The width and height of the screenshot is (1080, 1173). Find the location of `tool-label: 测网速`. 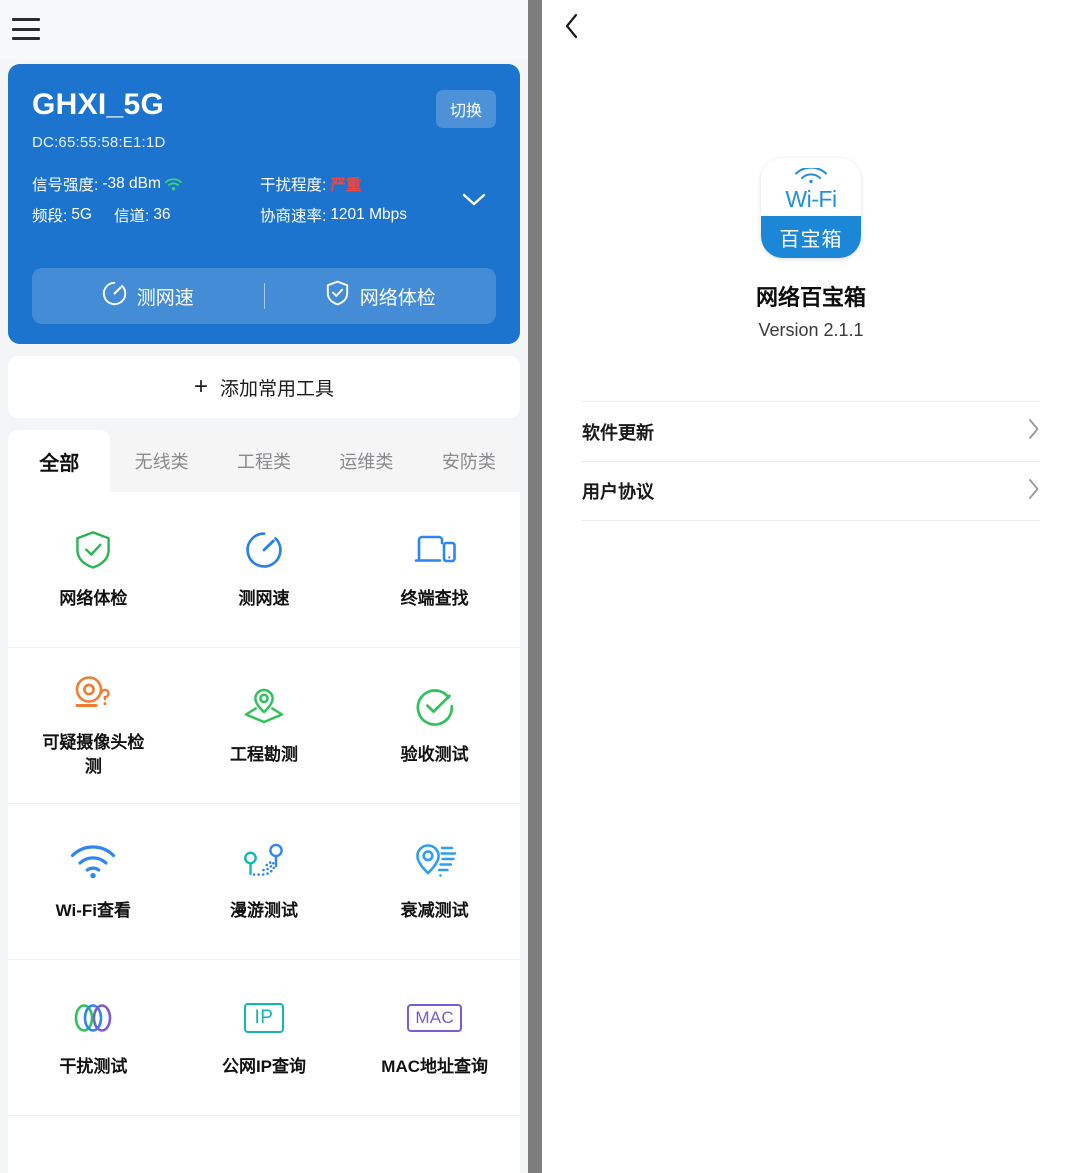

tool-label: 测网速 is located at coordinates (264, 598).